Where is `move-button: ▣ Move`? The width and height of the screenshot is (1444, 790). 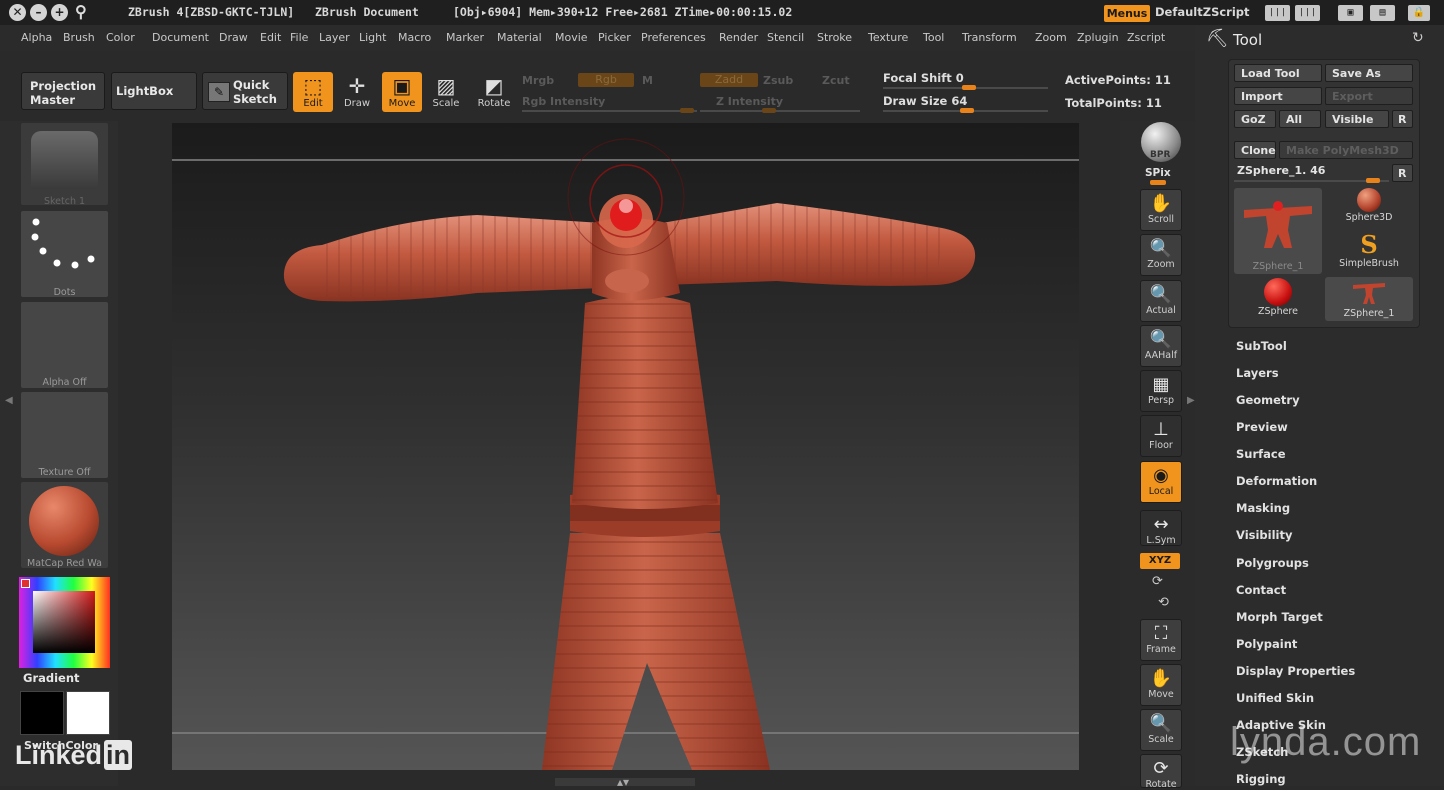 move-button: ▣ Move is located at coordinates (402, 92).